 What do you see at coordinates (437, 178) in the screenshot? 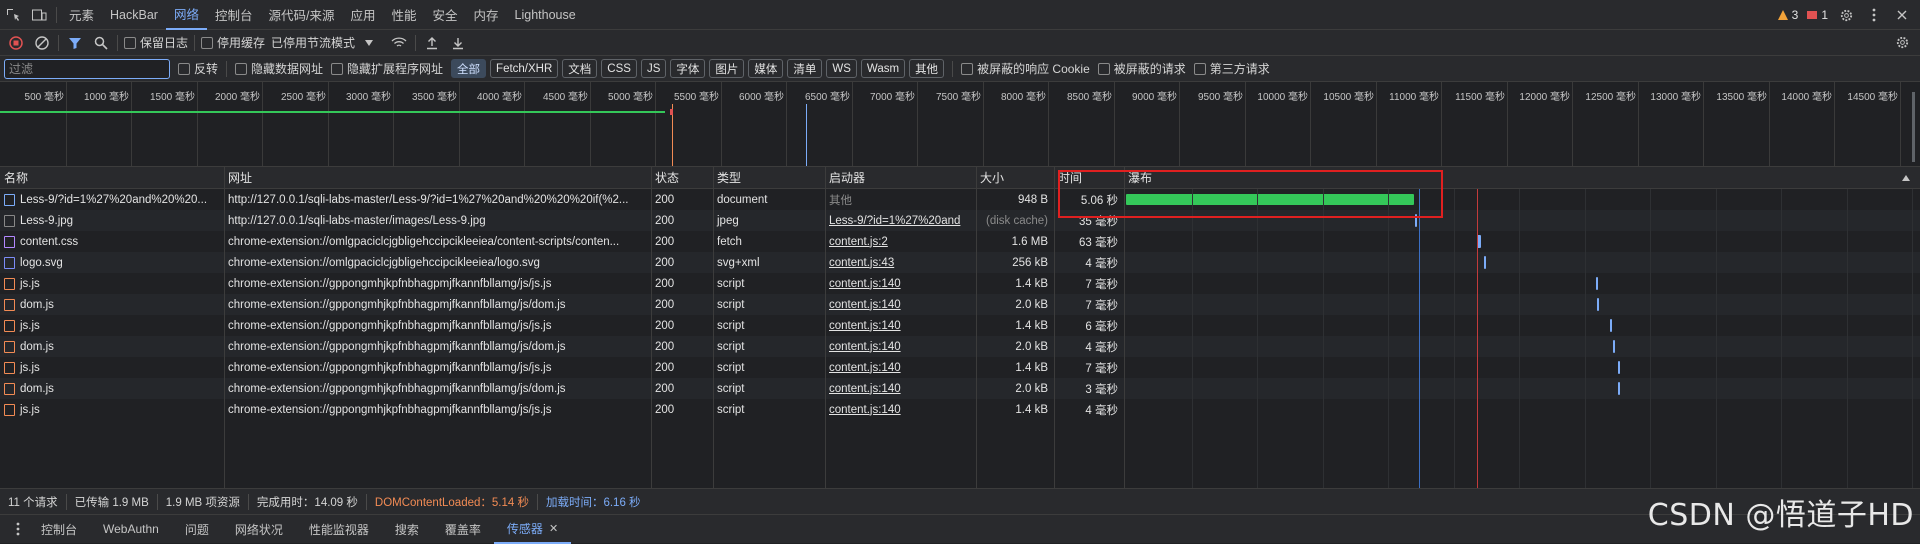
I see `column-header-url: 网址` at bounding box center [437, 178].